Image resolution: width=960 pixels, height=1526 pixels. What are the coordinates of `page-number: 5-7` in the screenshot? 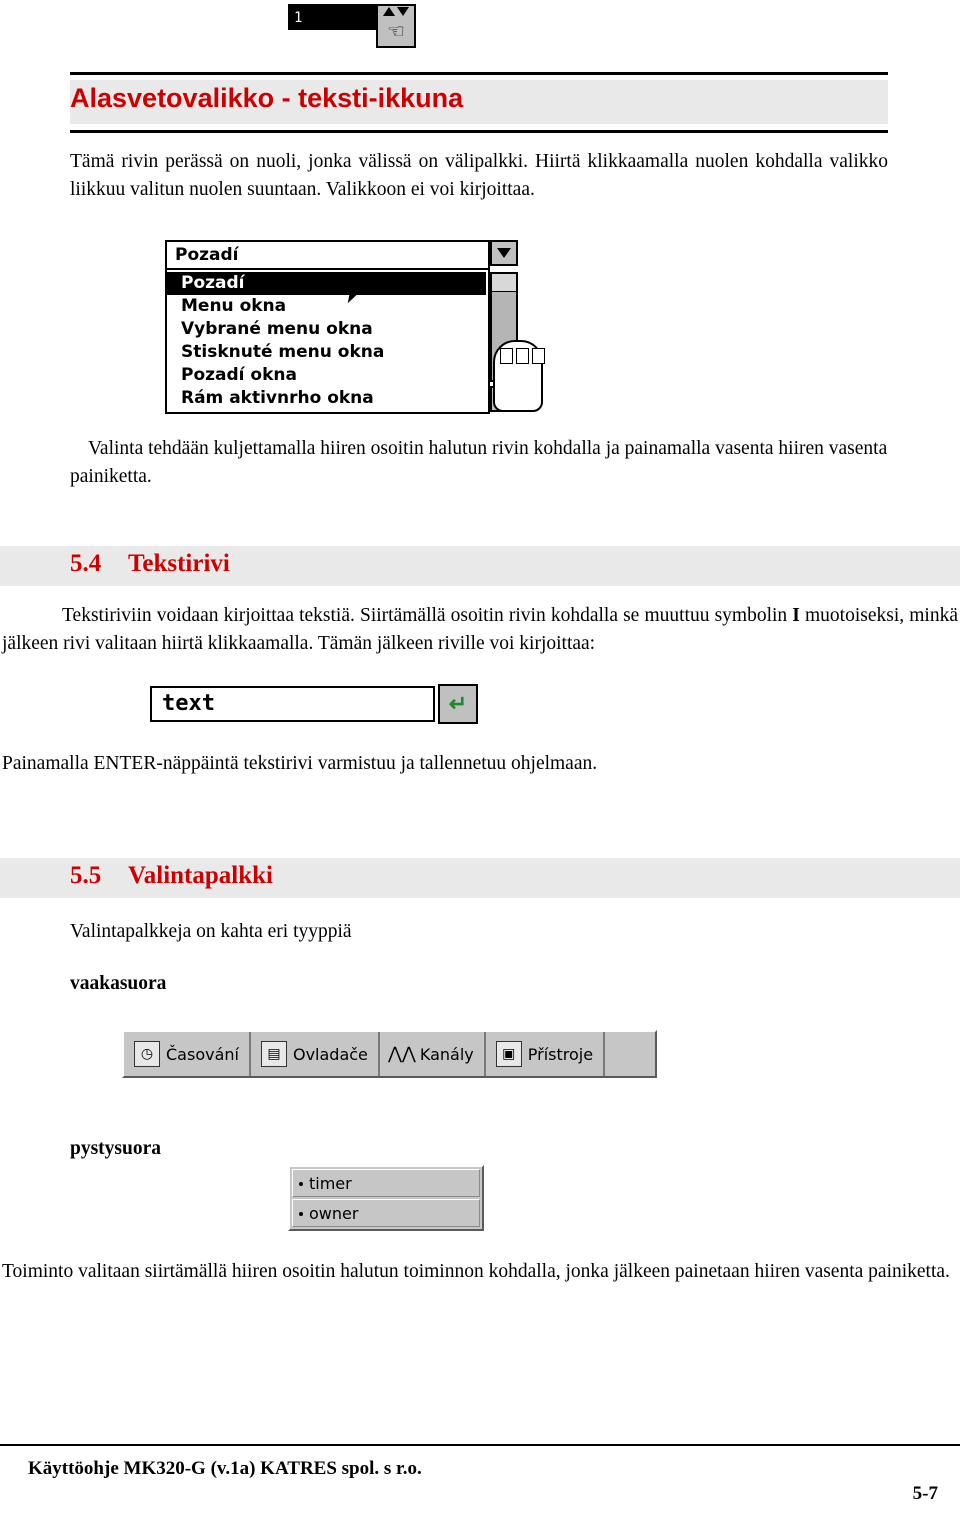 It's located at (925, 1493).